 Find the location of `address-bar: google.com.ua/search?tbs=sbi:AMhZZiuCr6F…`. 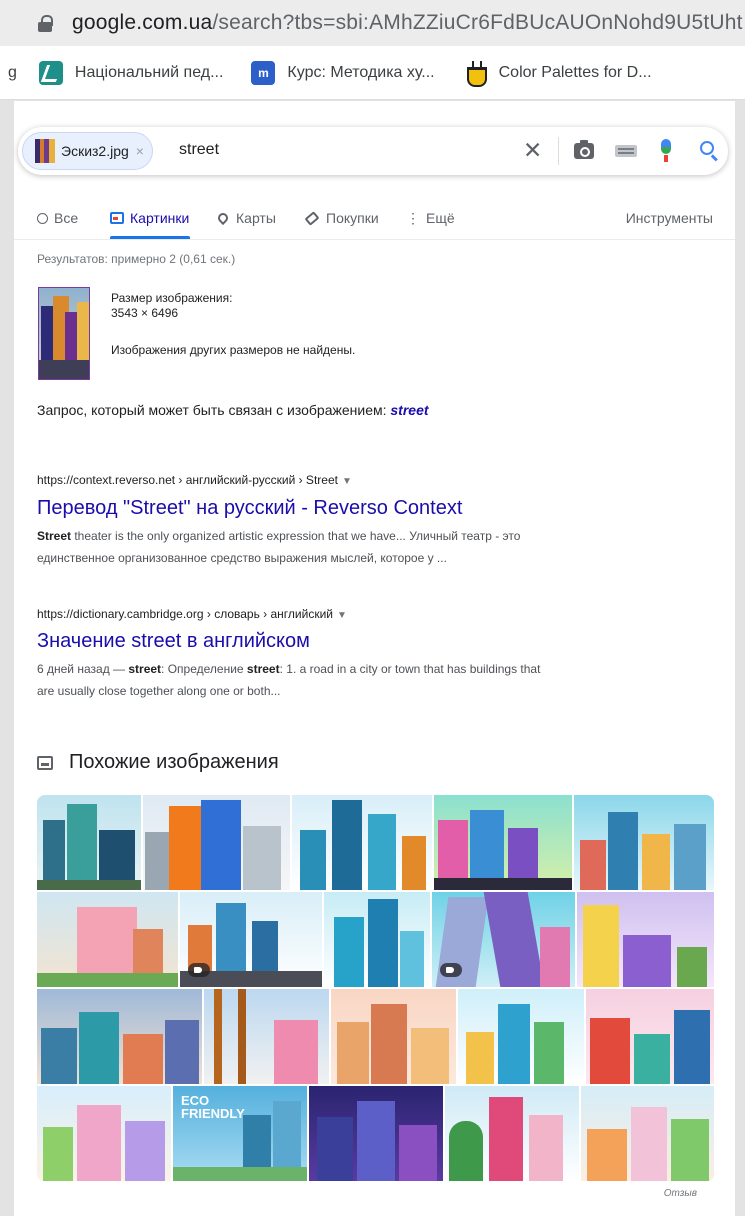

address-bar: google.com.ua/search?tbs=sbi:AMhZZiuCr6F… is located at coordinates (372, 23).